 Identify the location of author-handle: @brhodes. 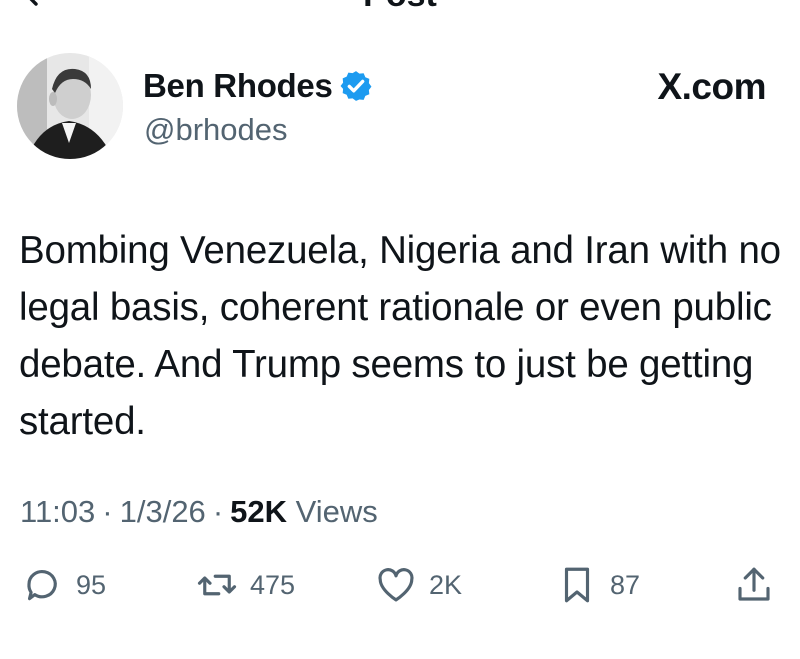
(216, 130).